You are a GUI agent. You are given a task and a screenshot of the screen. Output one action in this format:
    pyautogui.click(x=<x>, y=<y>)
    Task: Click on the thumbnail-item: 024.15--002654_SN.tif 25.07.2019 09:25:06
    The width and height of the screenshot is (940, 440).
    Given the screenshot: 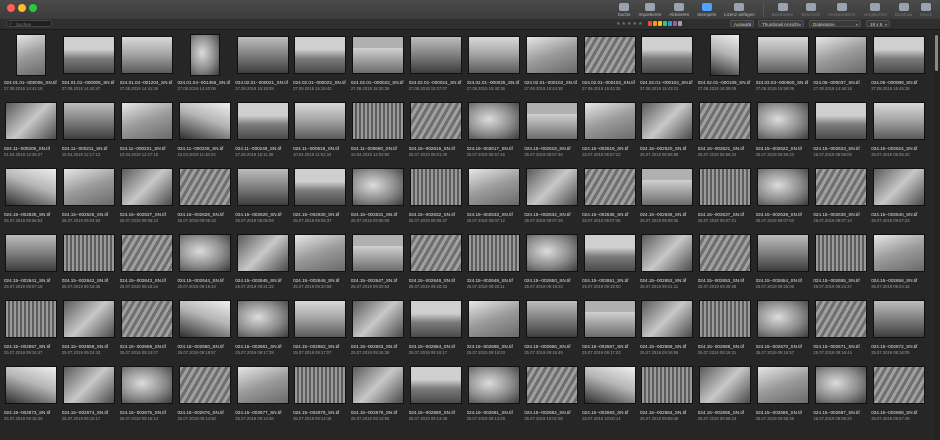 What is the action you would take?
    pyautogui.click(x=783, y=264)
    